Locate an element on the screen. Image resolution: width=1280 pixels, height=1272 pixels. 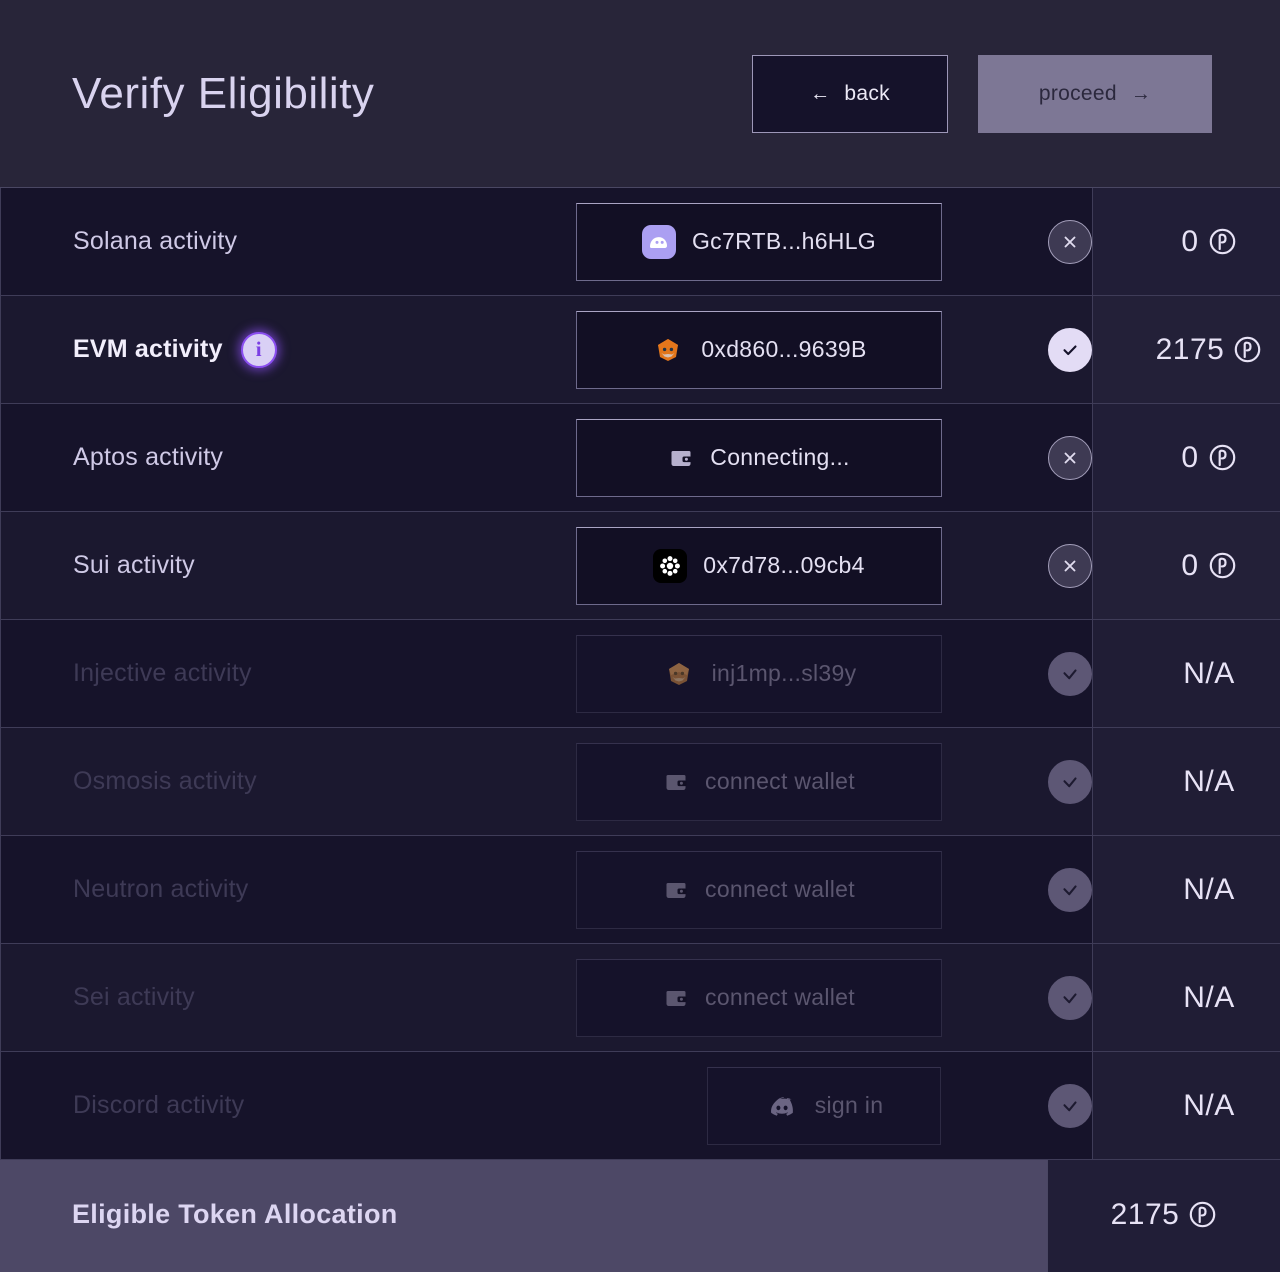
row-label: Neutron activity is located at coordinates (161, 889).